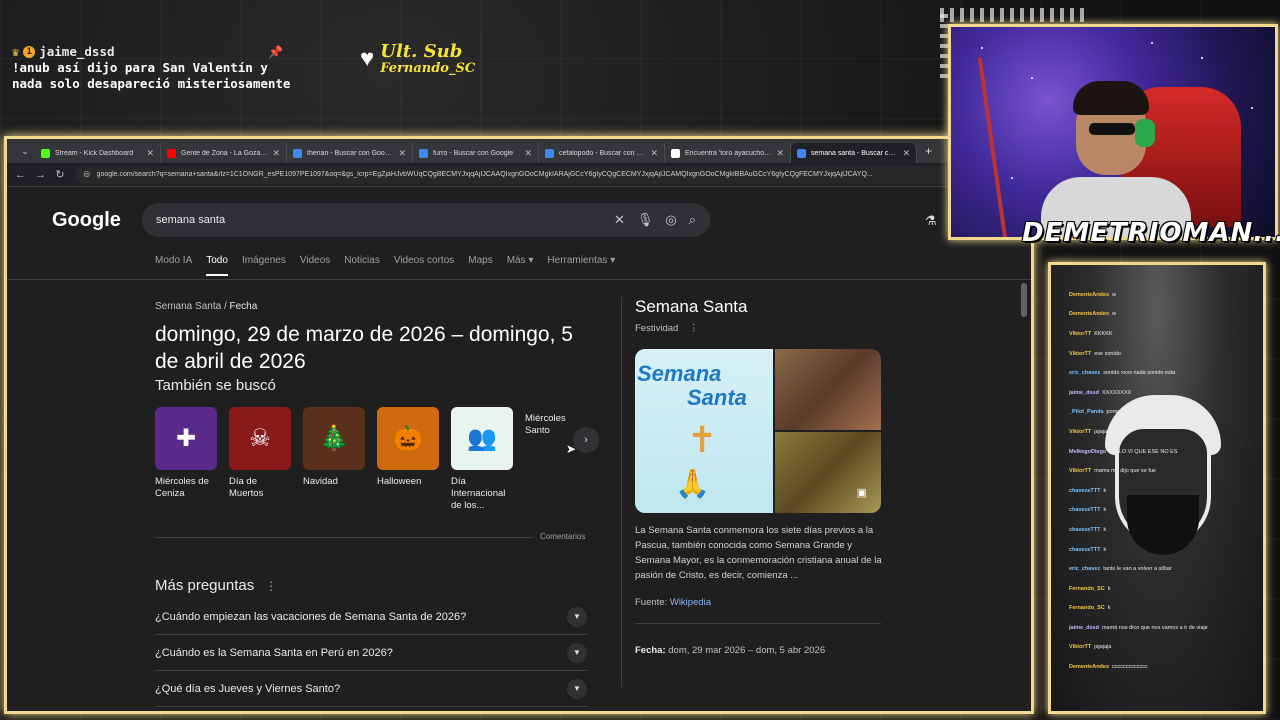  I want to click on search-tab: Más ▾, so click(520, 265).